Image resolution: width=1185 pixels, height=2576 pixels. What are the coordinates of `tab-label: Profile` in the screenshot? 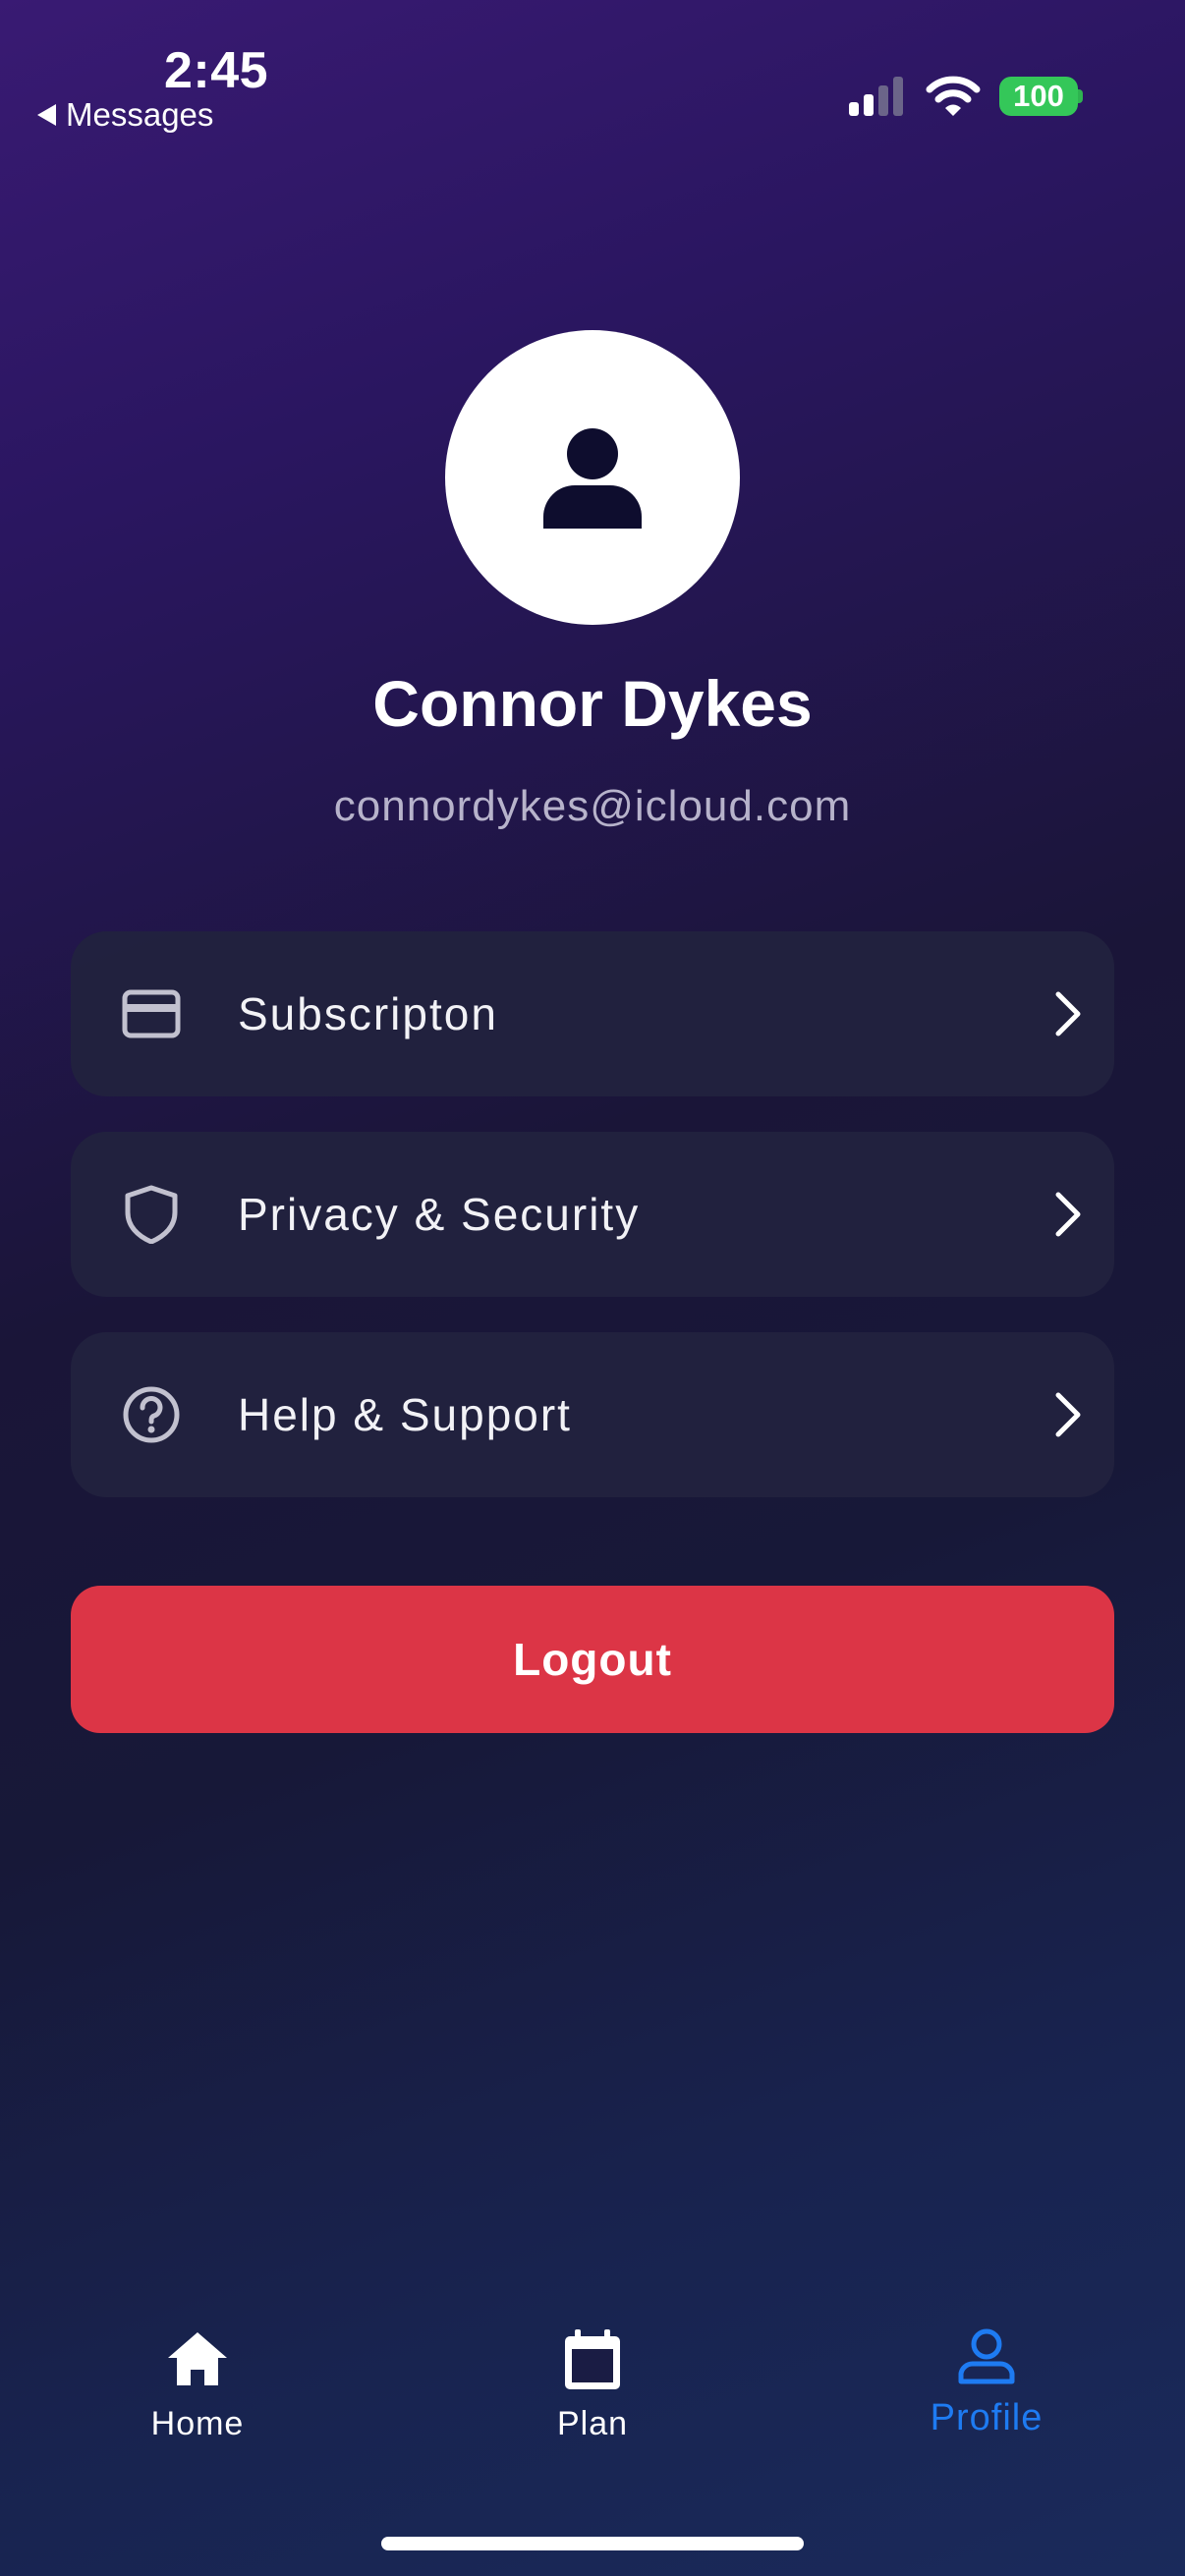 It's located at (987, 2417).